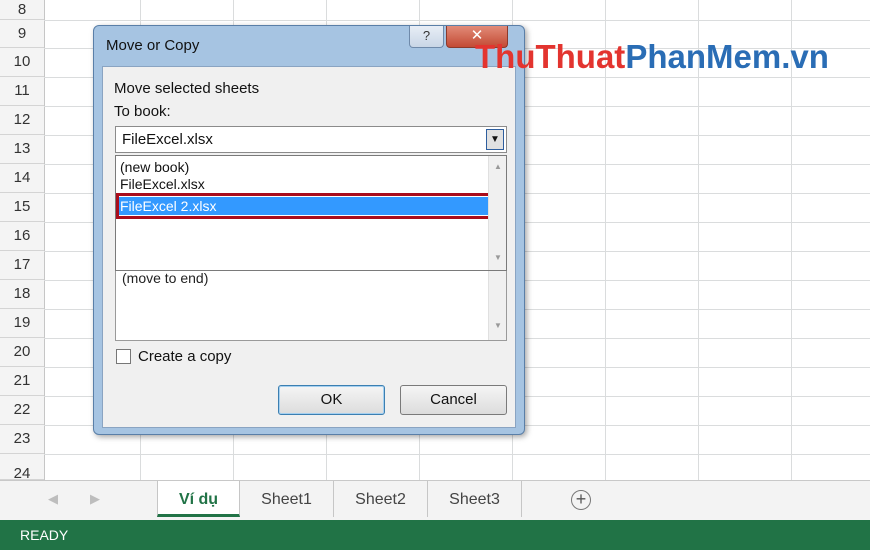  I want to click on create-copy-label: Create a copy, so click(184, 356).